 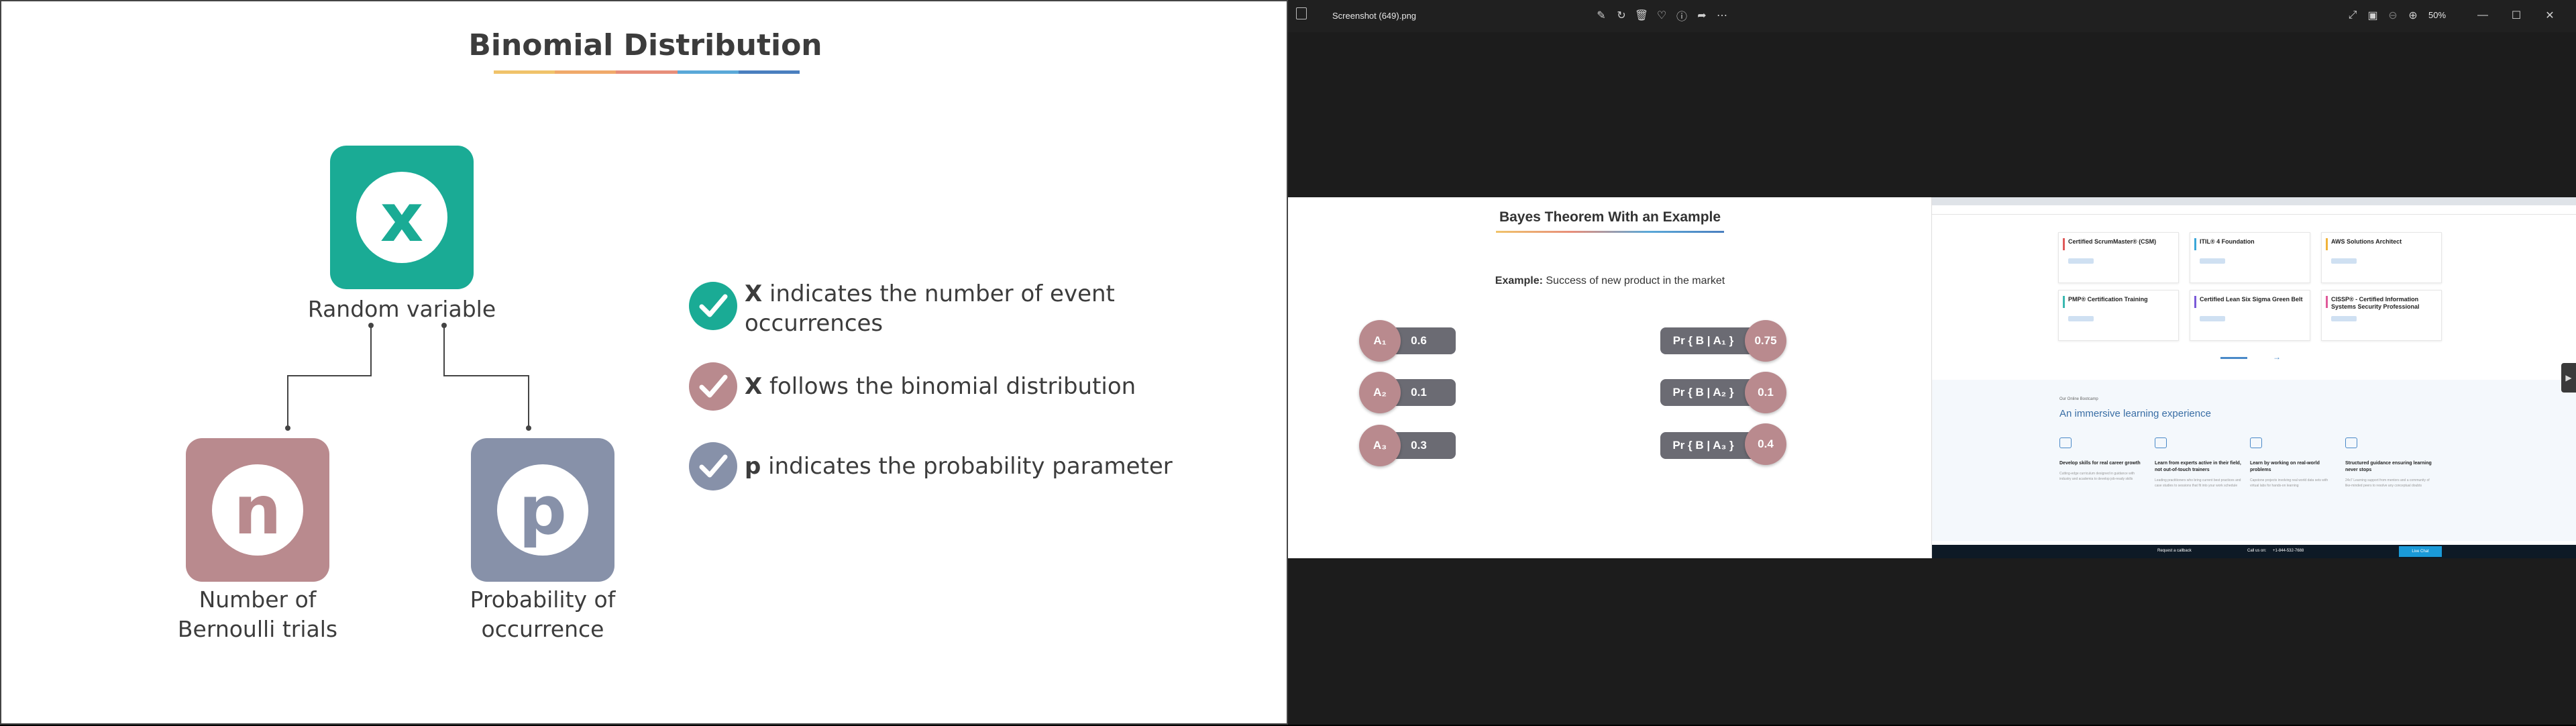 I want to click on live-chat-button: Live Chat, so click(x=2420, y=551).